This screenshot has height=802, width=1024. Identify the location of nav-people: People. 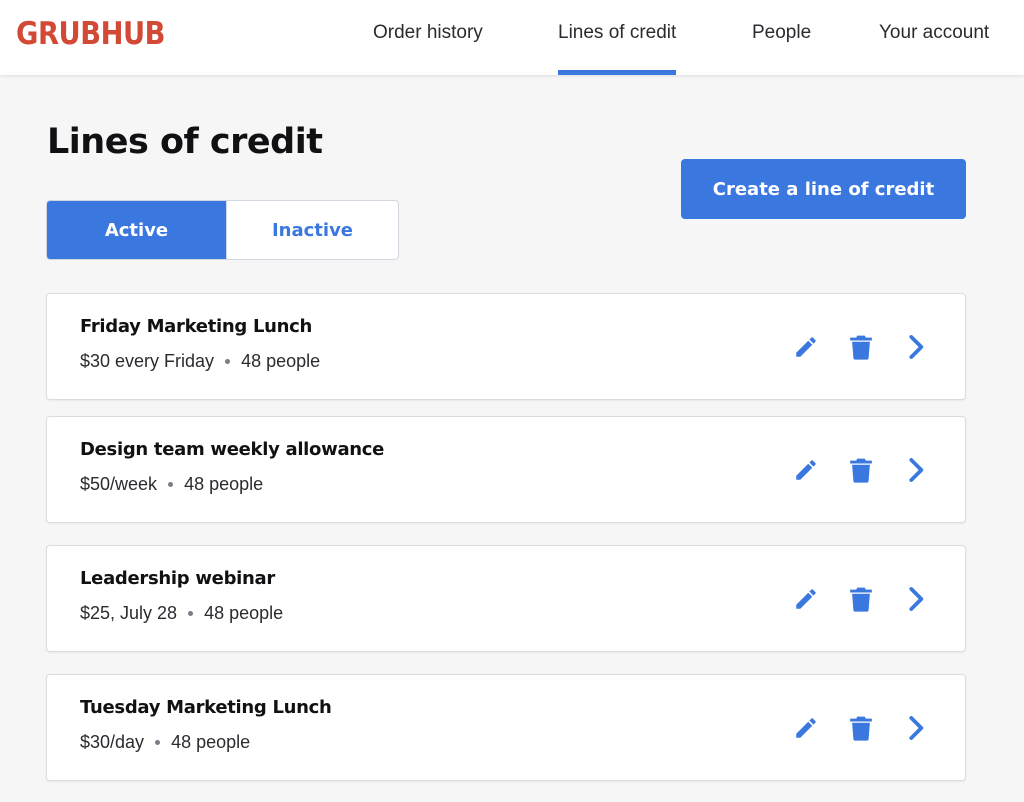
(781, 37).